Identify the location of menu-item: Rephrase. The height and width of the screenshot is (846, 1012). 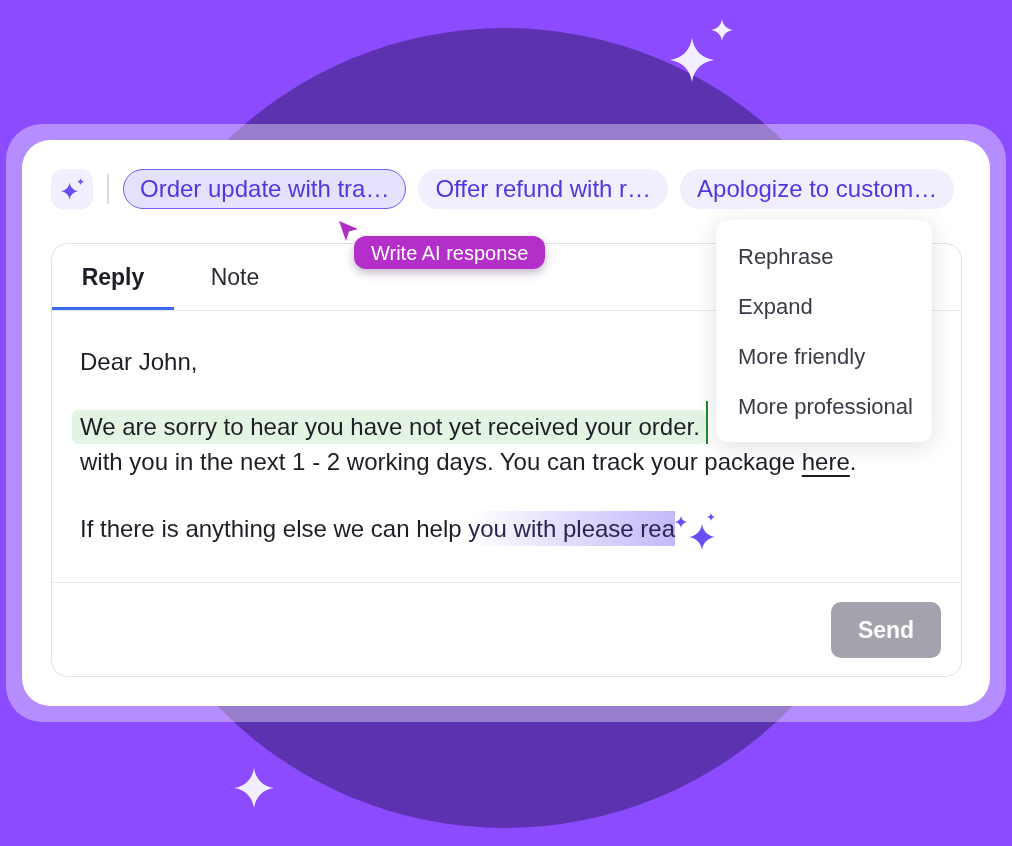
(824, 256).